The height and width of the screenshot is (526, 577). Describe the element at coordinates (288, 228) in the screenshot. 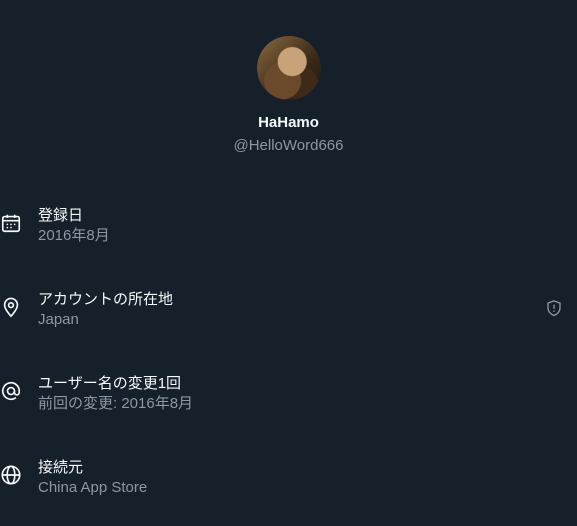

I see `info-row-join-date: 登録日 2016年8月` at that location.